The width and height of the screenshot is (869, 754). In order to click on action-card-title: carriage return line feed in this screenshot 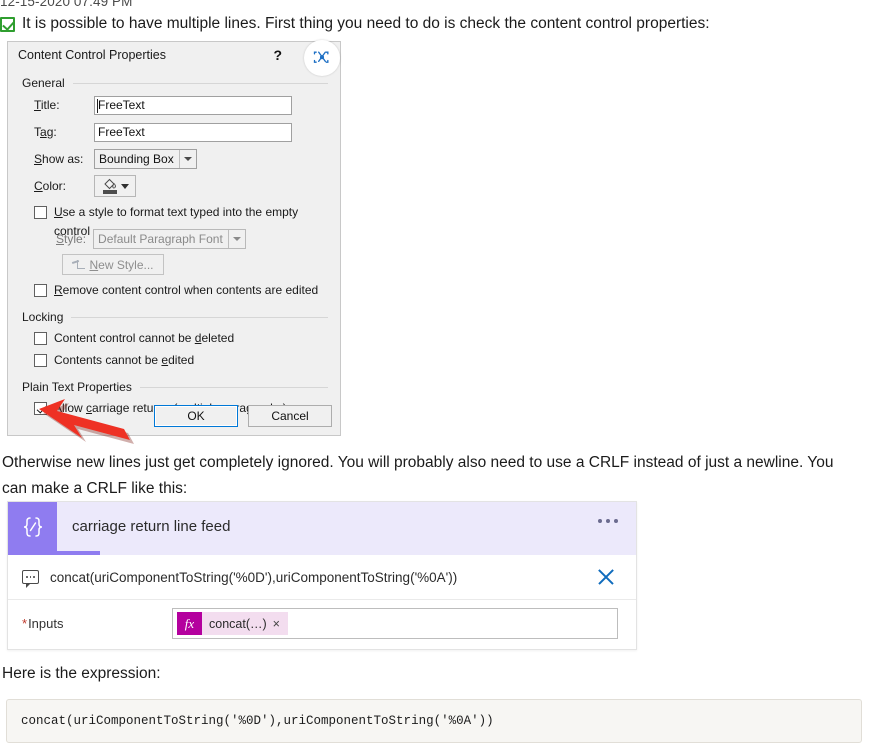, I will do `click(151, 526)`.